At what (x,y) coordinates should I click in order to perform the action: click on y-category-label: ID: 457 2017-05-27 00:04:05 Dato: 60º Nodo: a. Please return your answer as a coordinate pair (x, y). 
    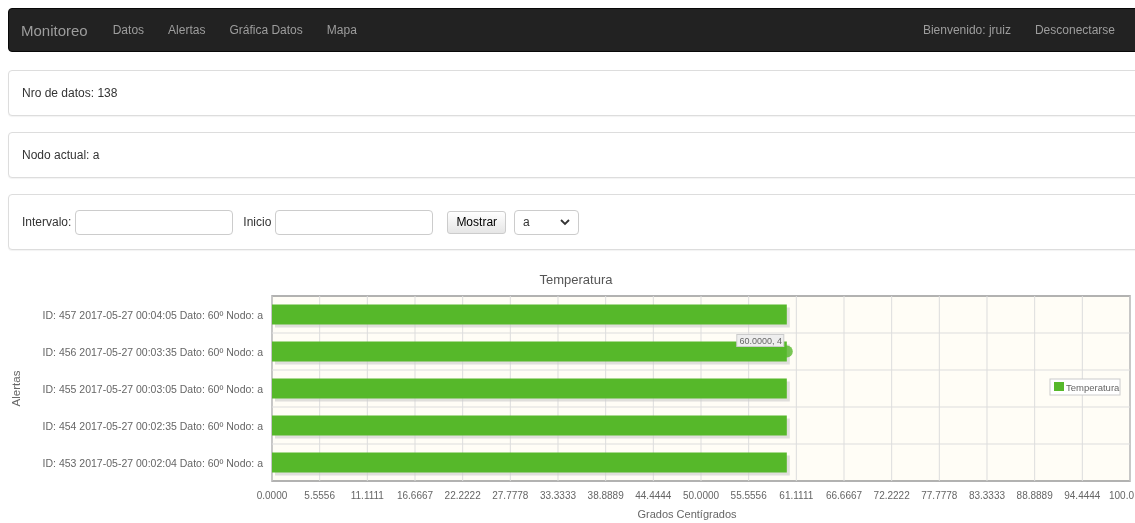
    Looking at the image, I should click on (152, 314).